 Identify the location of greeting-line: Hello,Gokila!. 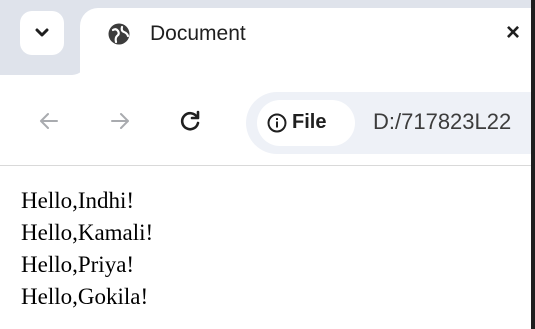
(85, 296).